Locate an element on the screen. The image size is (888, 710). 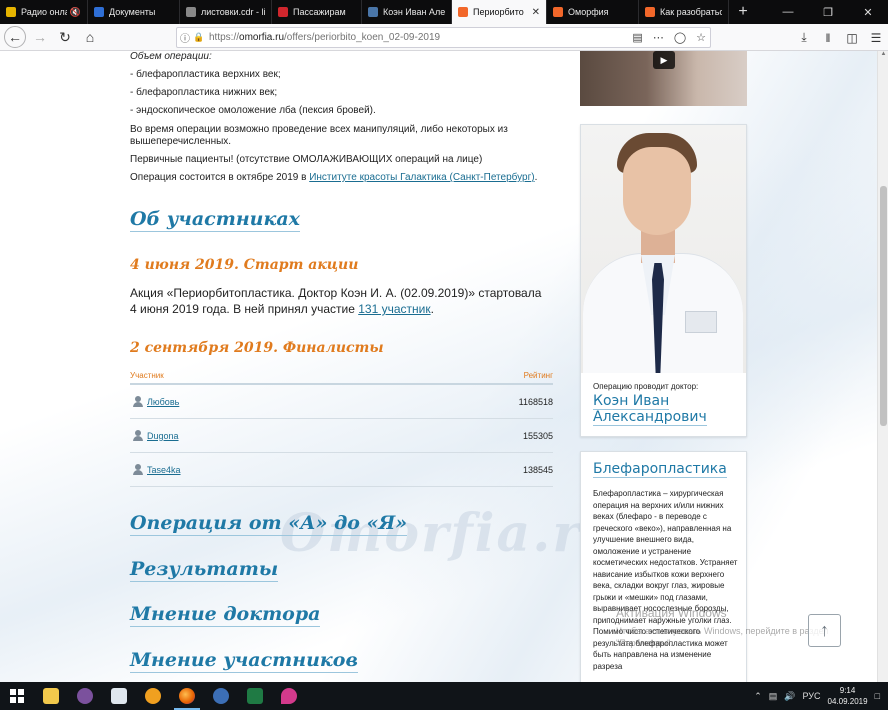
browser-tab: Как разобраться is located at coordinates (684, 12).